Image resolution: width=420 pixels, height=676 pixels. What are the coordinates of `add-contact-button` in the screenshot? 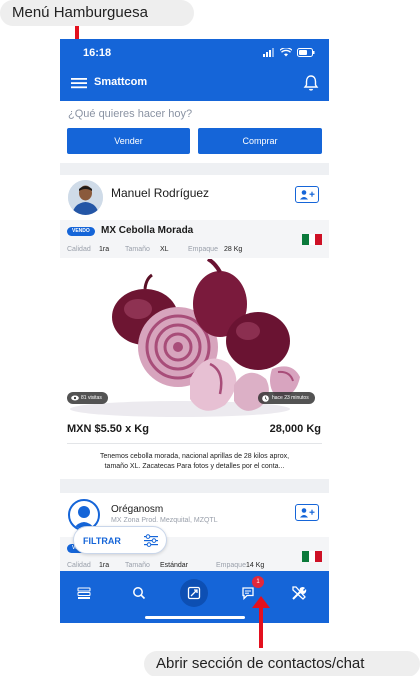 It's located at (307, 194).